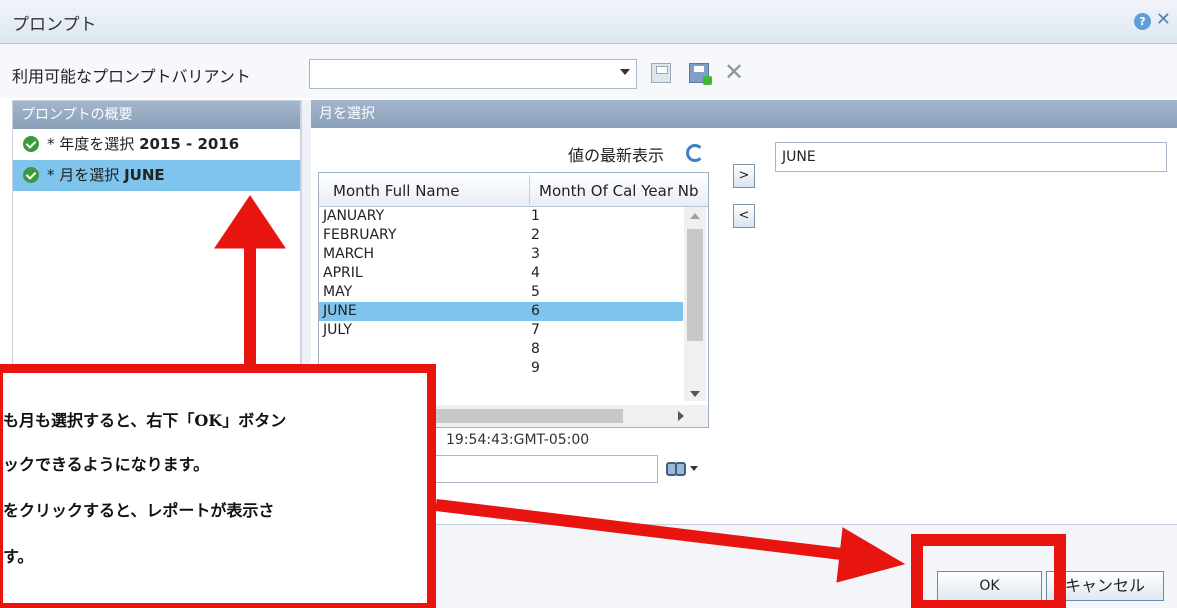 The height and width of the screenshot is (608, 1177). Describe the element at coordinates (18, 556) in the screenshot. I see `callout-line-4: す。` at that location.